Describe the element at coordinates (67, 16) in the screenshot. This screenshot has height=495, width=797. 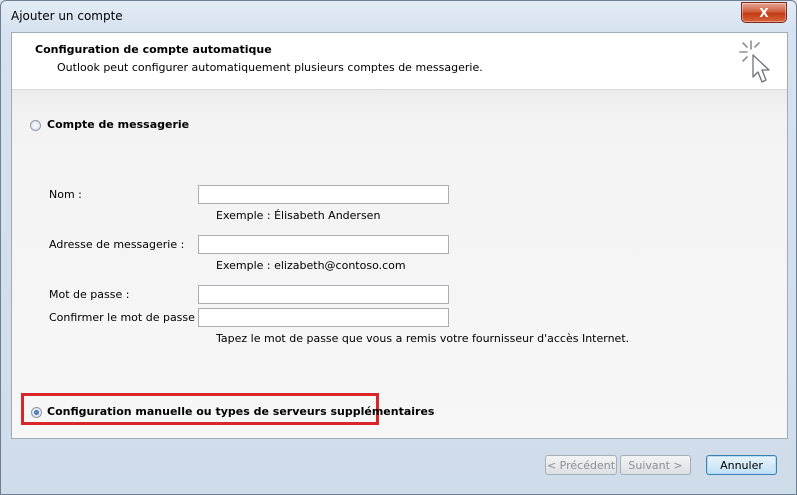
I see `window-title: Ajouter un compte` at that location.